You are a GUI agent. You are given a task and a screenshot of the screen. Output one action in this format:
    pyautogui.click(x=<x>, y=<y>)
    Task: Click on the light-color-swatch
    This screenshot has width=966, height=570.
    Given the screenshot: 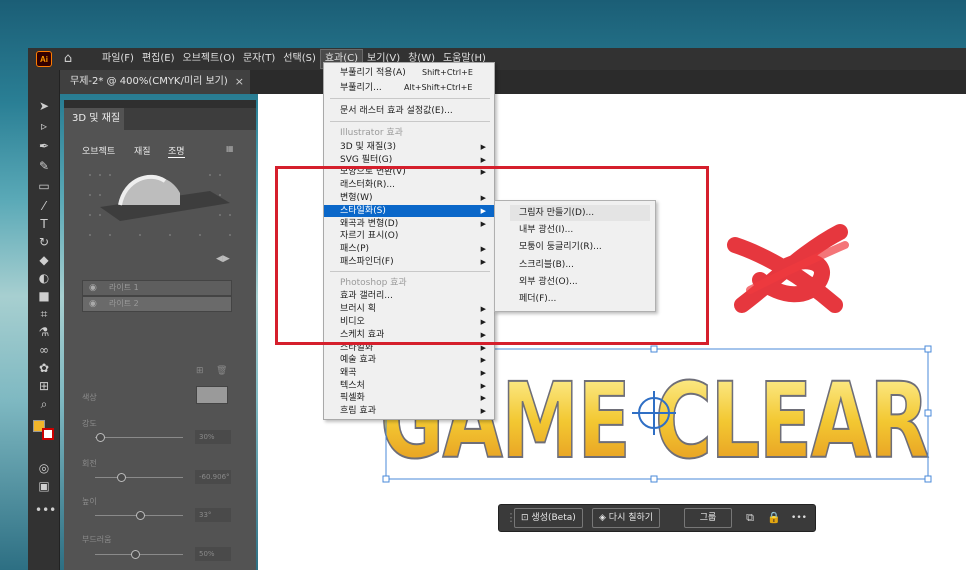 What is the action you would take?
    pyautogui.click(x=212, y=395)
    